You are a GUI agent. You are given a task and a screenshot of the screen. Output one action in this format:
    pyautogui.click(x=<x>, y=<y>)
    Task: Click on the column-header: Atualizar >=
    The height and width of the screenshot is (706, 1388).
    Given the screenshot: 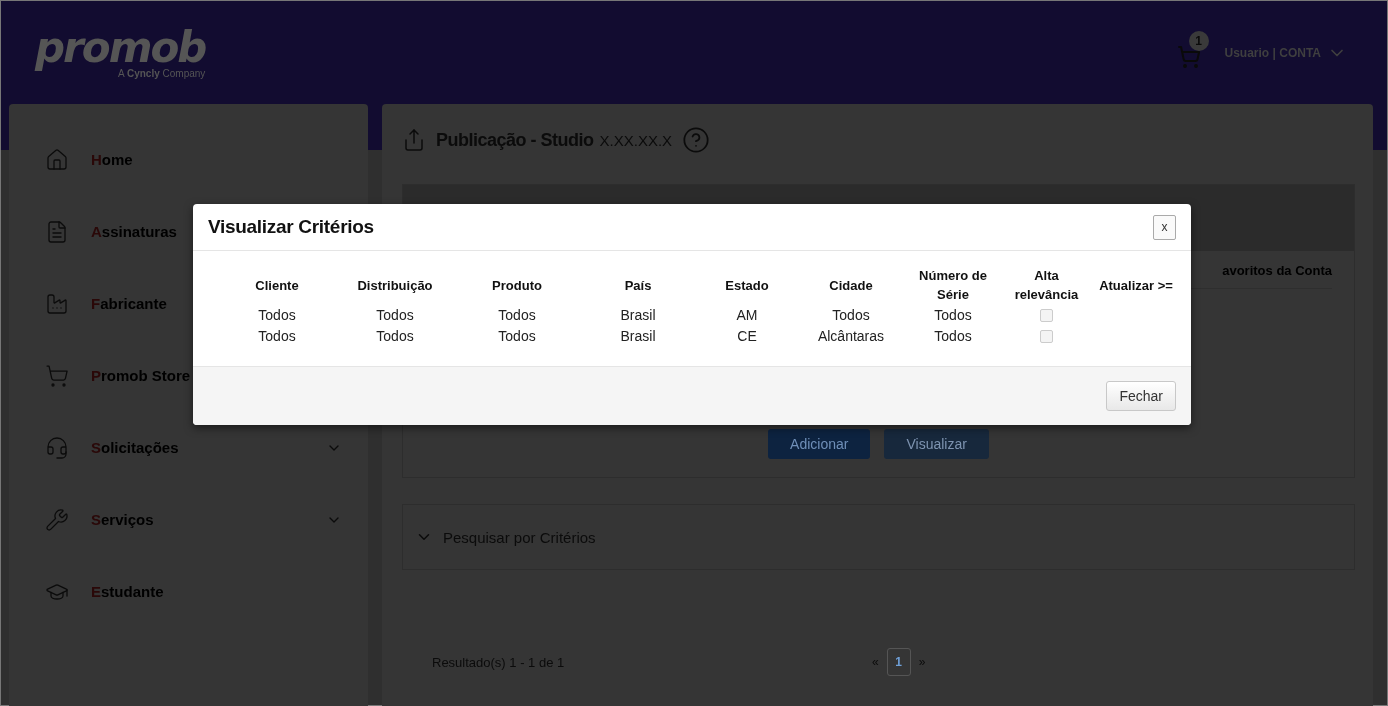 What is the action you would take?
    pyautogui.click(x=1136, y=285)
    